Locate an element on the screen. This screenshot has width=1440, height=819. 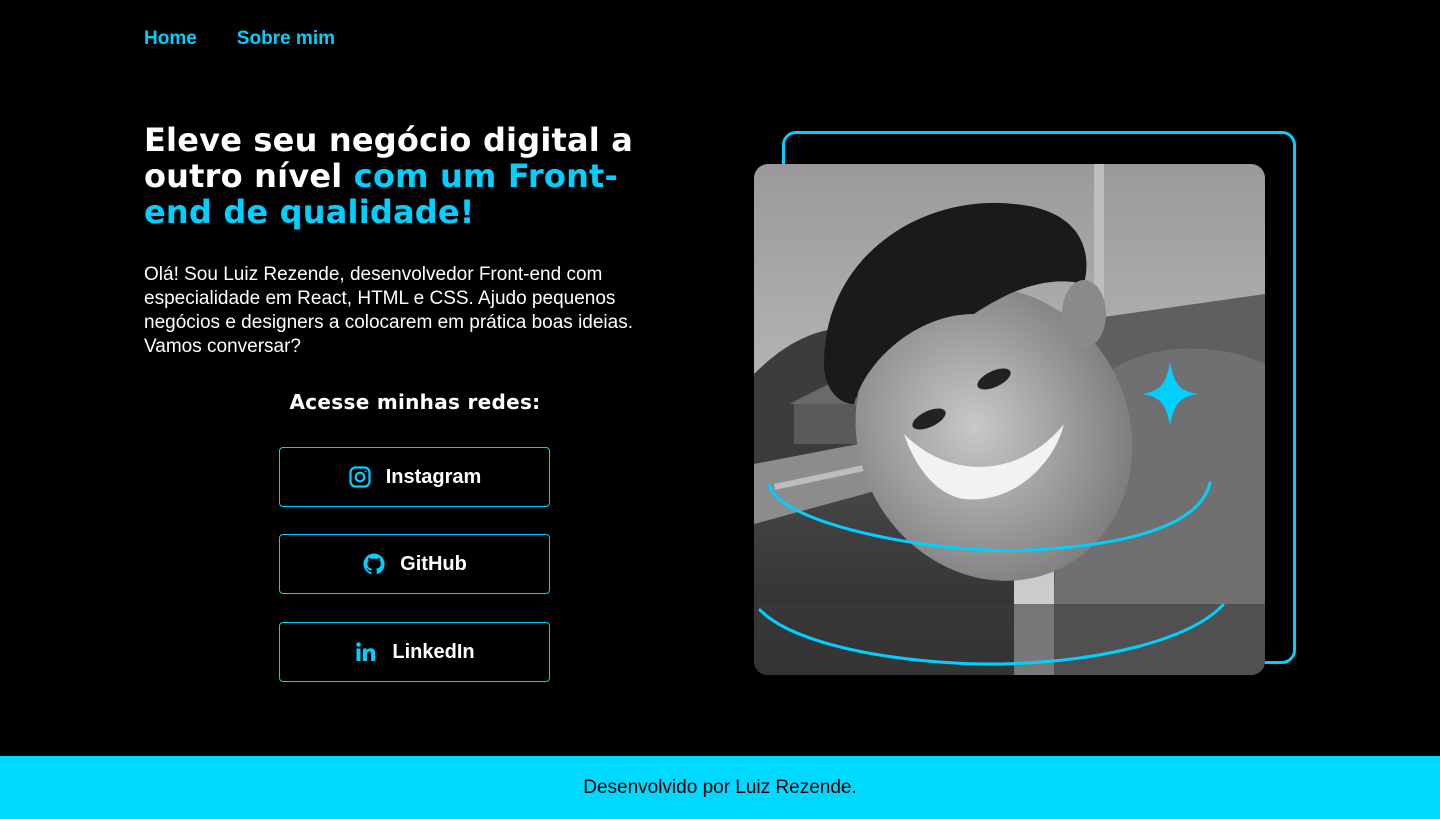
nav-link-sobre-mim: Sobre mim is located at coordinates (286, 39).